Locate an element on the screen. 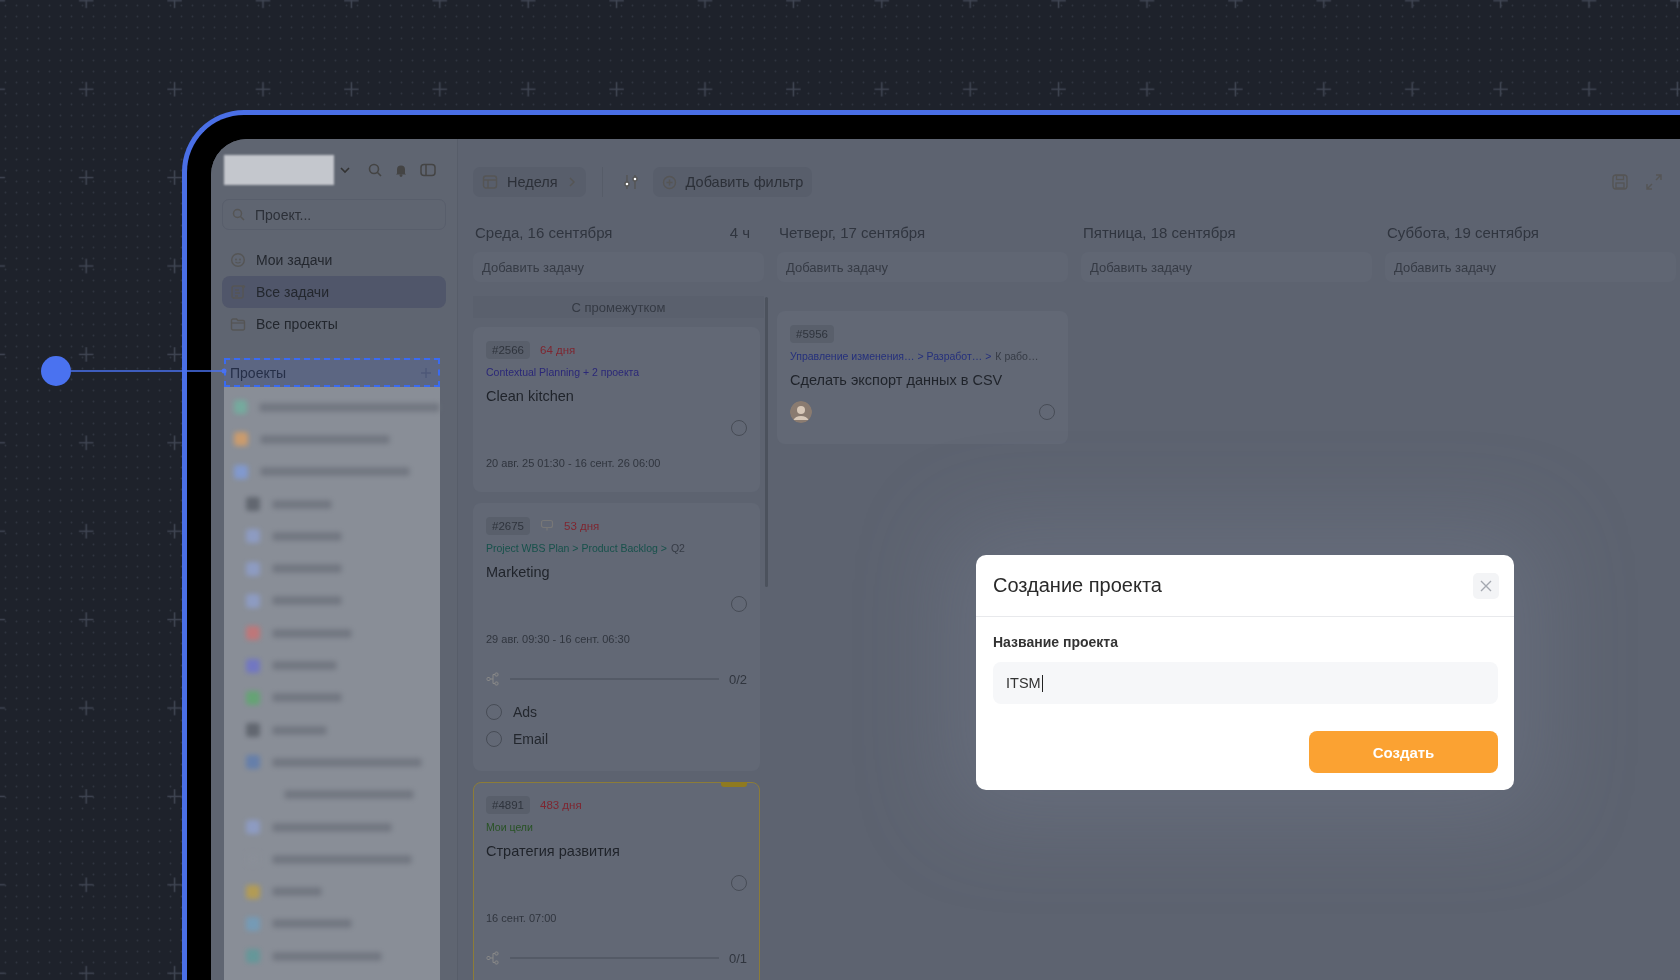 The height and width of the screenshot is (980, 1680). project-path: Contextual Planning + 2 проекта is located at coordinates (563, 373).